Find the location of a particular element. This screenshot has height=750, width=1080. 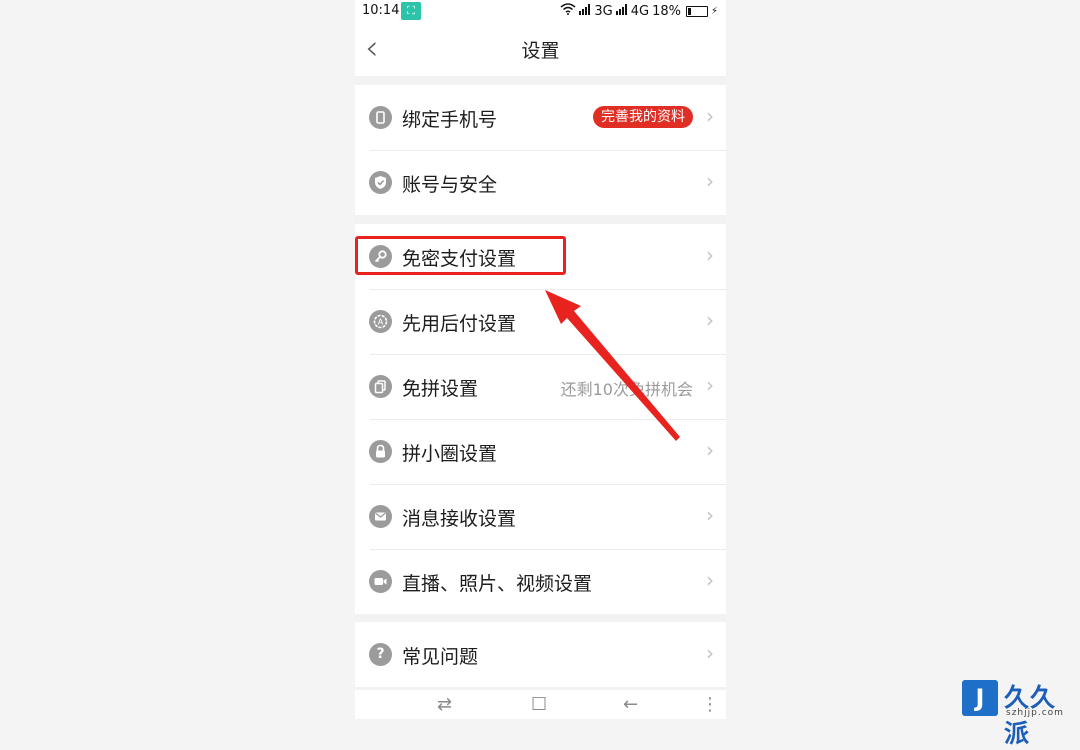

watermark: J 久久派 szhjjp.com is located at coordinates (1021, 713).